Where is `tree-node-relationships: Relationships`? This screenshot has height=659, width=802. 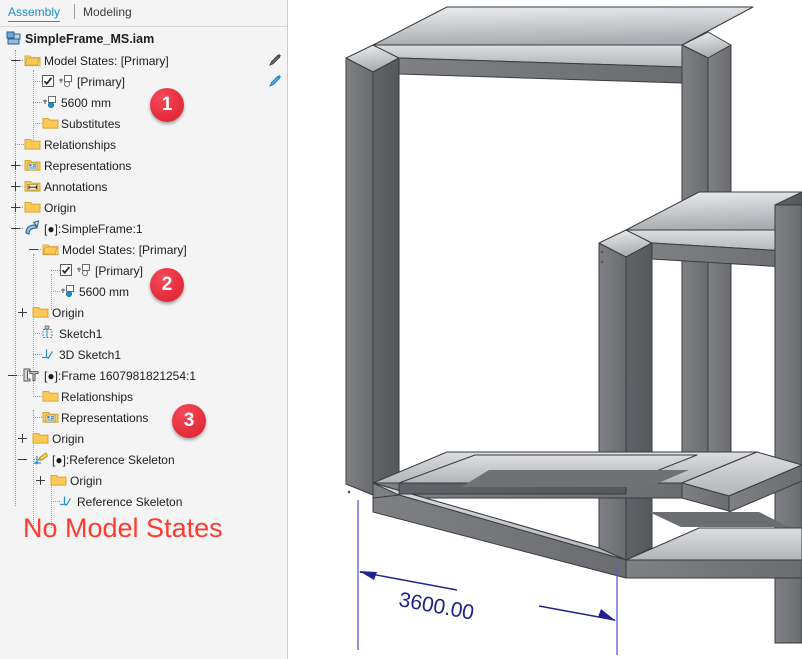
tree-node-relationships: Relationships is located at coordinates (143, 144).